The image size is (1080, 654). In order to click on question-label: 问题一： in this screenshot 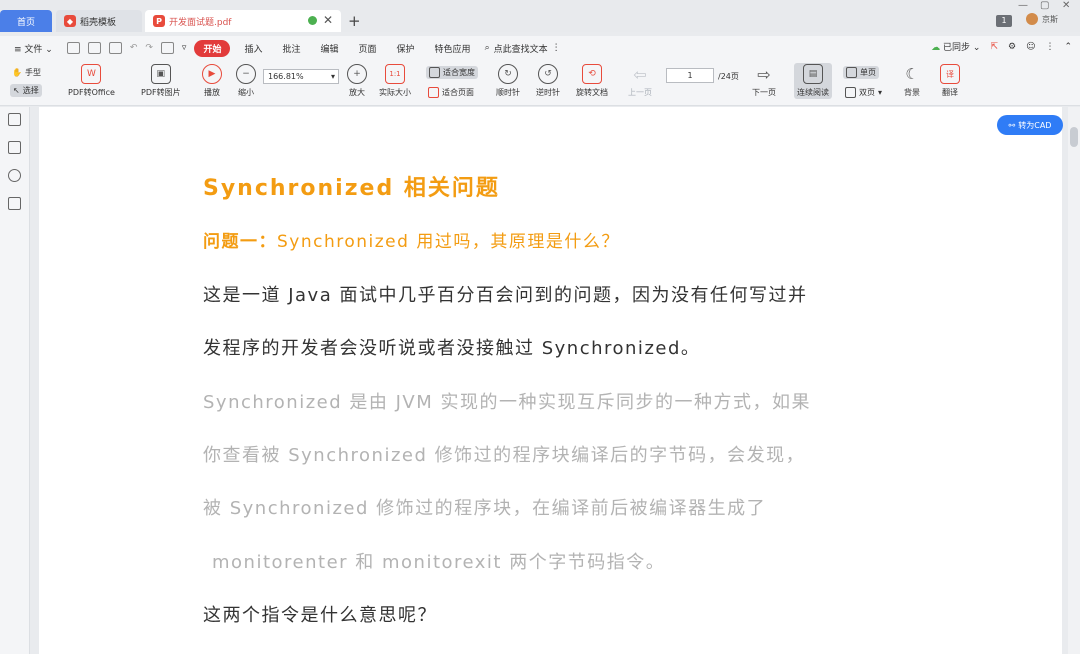, I will do `click(240, 242)`.